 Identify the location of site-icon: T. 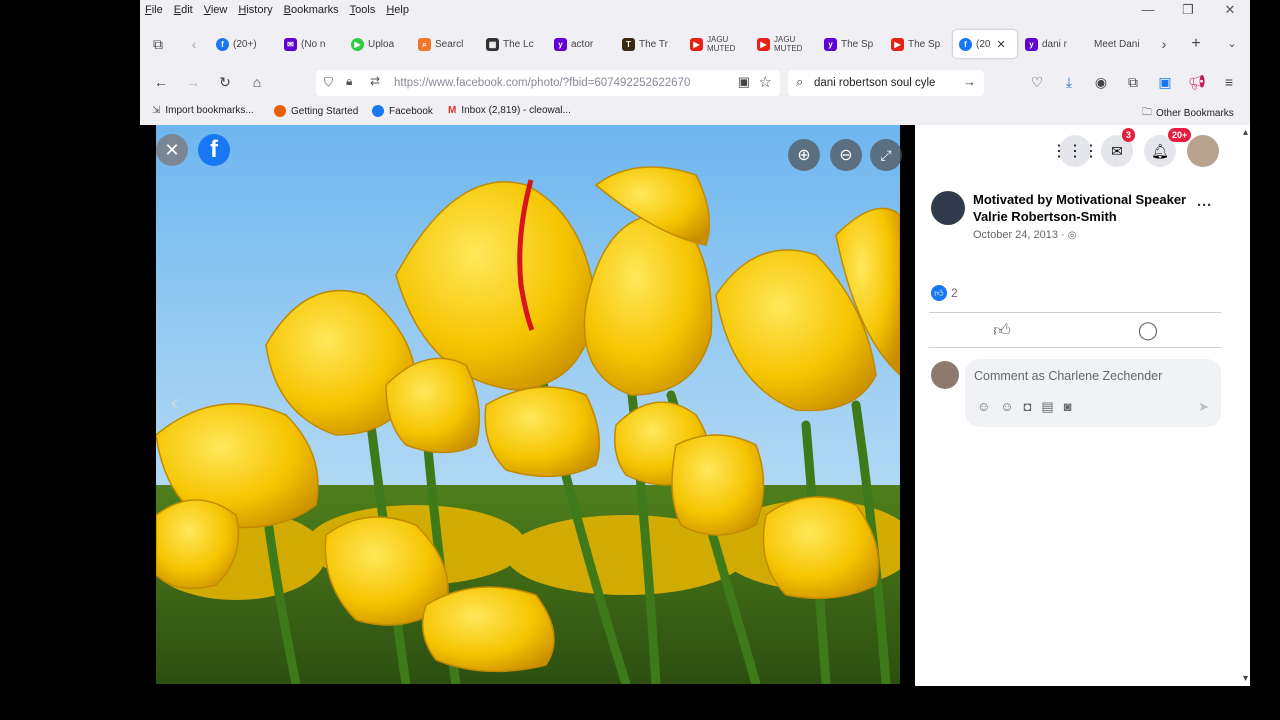
(628, 44).